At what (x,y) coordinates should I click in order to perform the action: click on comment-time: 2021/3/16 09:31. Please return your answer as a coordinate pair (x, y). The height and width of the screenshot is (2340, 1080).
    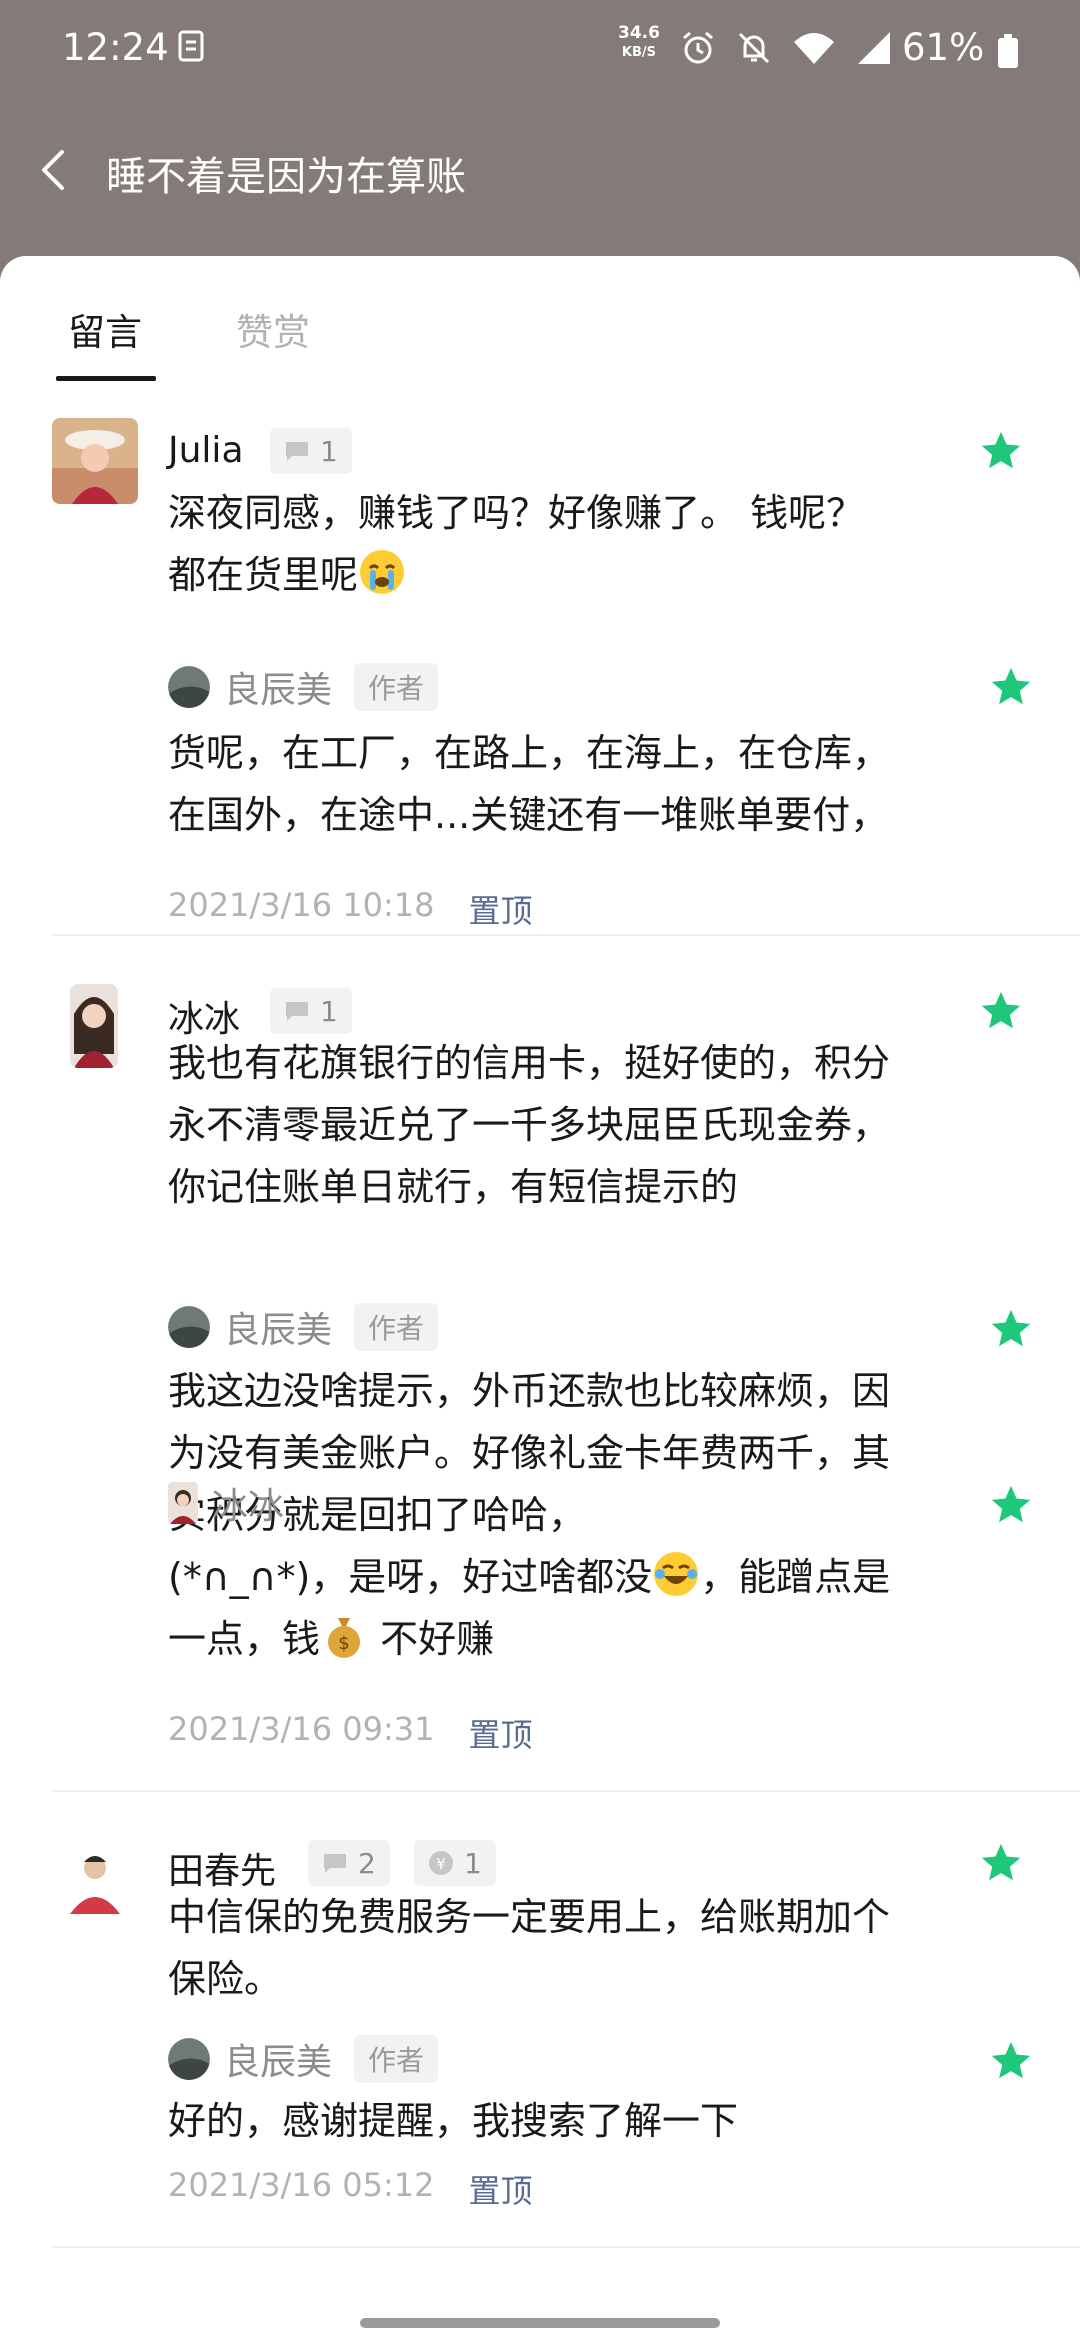
    Looking at the image, I should click on (301, 1729).